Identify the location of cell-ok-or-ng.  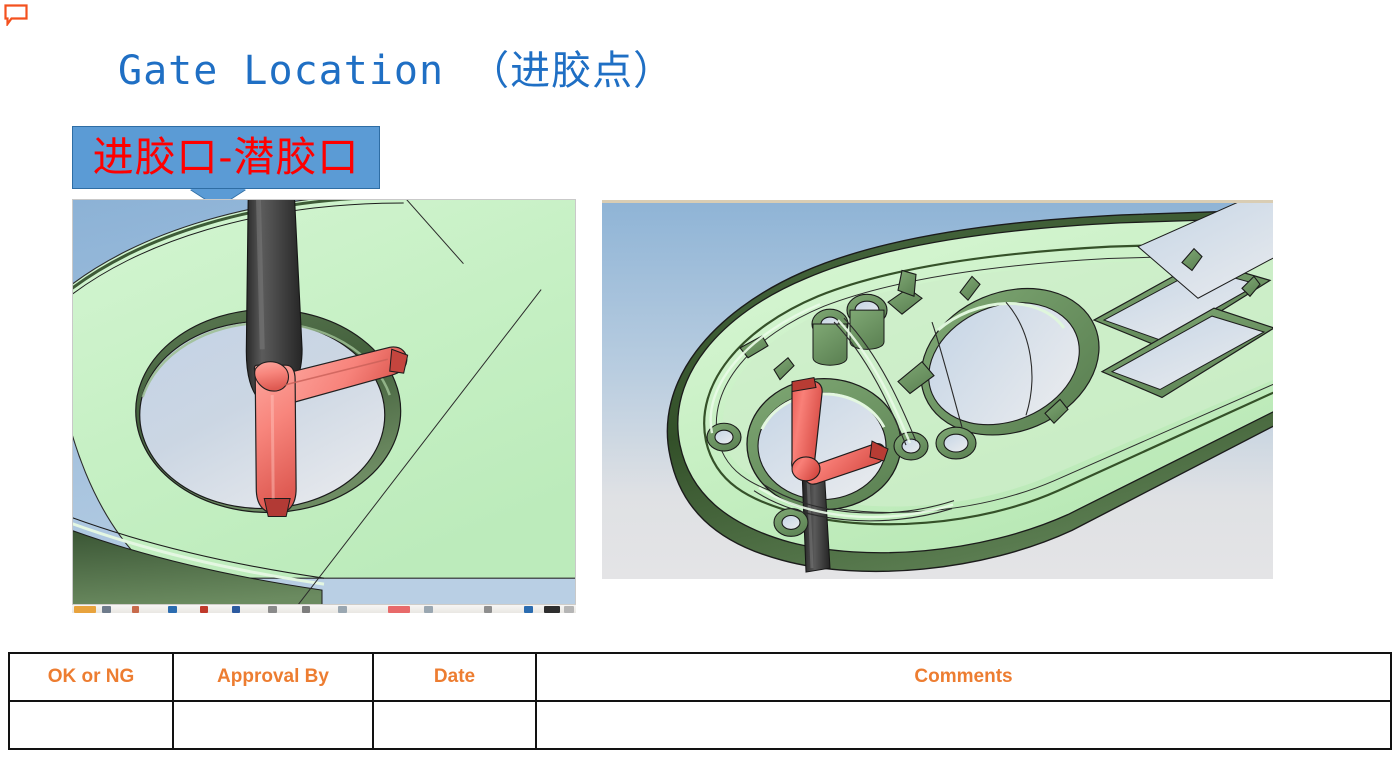
(91, 725).